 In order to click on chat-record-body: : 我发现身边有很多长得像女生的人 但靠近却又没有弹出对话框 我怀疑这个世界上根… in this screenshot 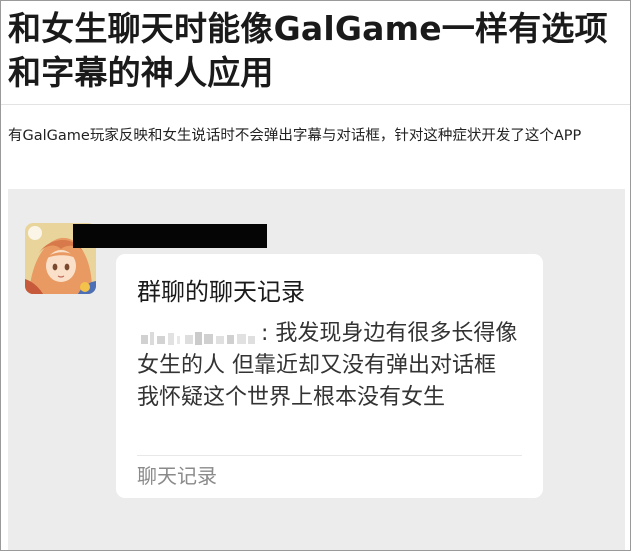, I will do `click(329, 382)`.